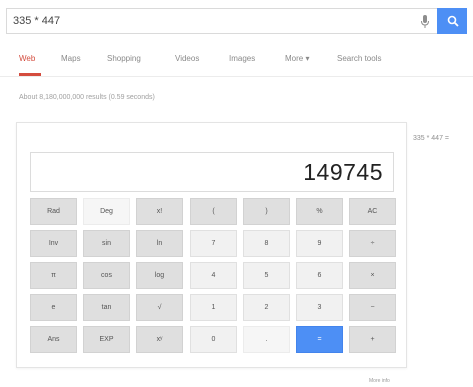 The height and width of the screenshot is (387, 473). Describe the element at coordinates (242, 58) in the screenshot. I see `tab-images: Images` at that location.